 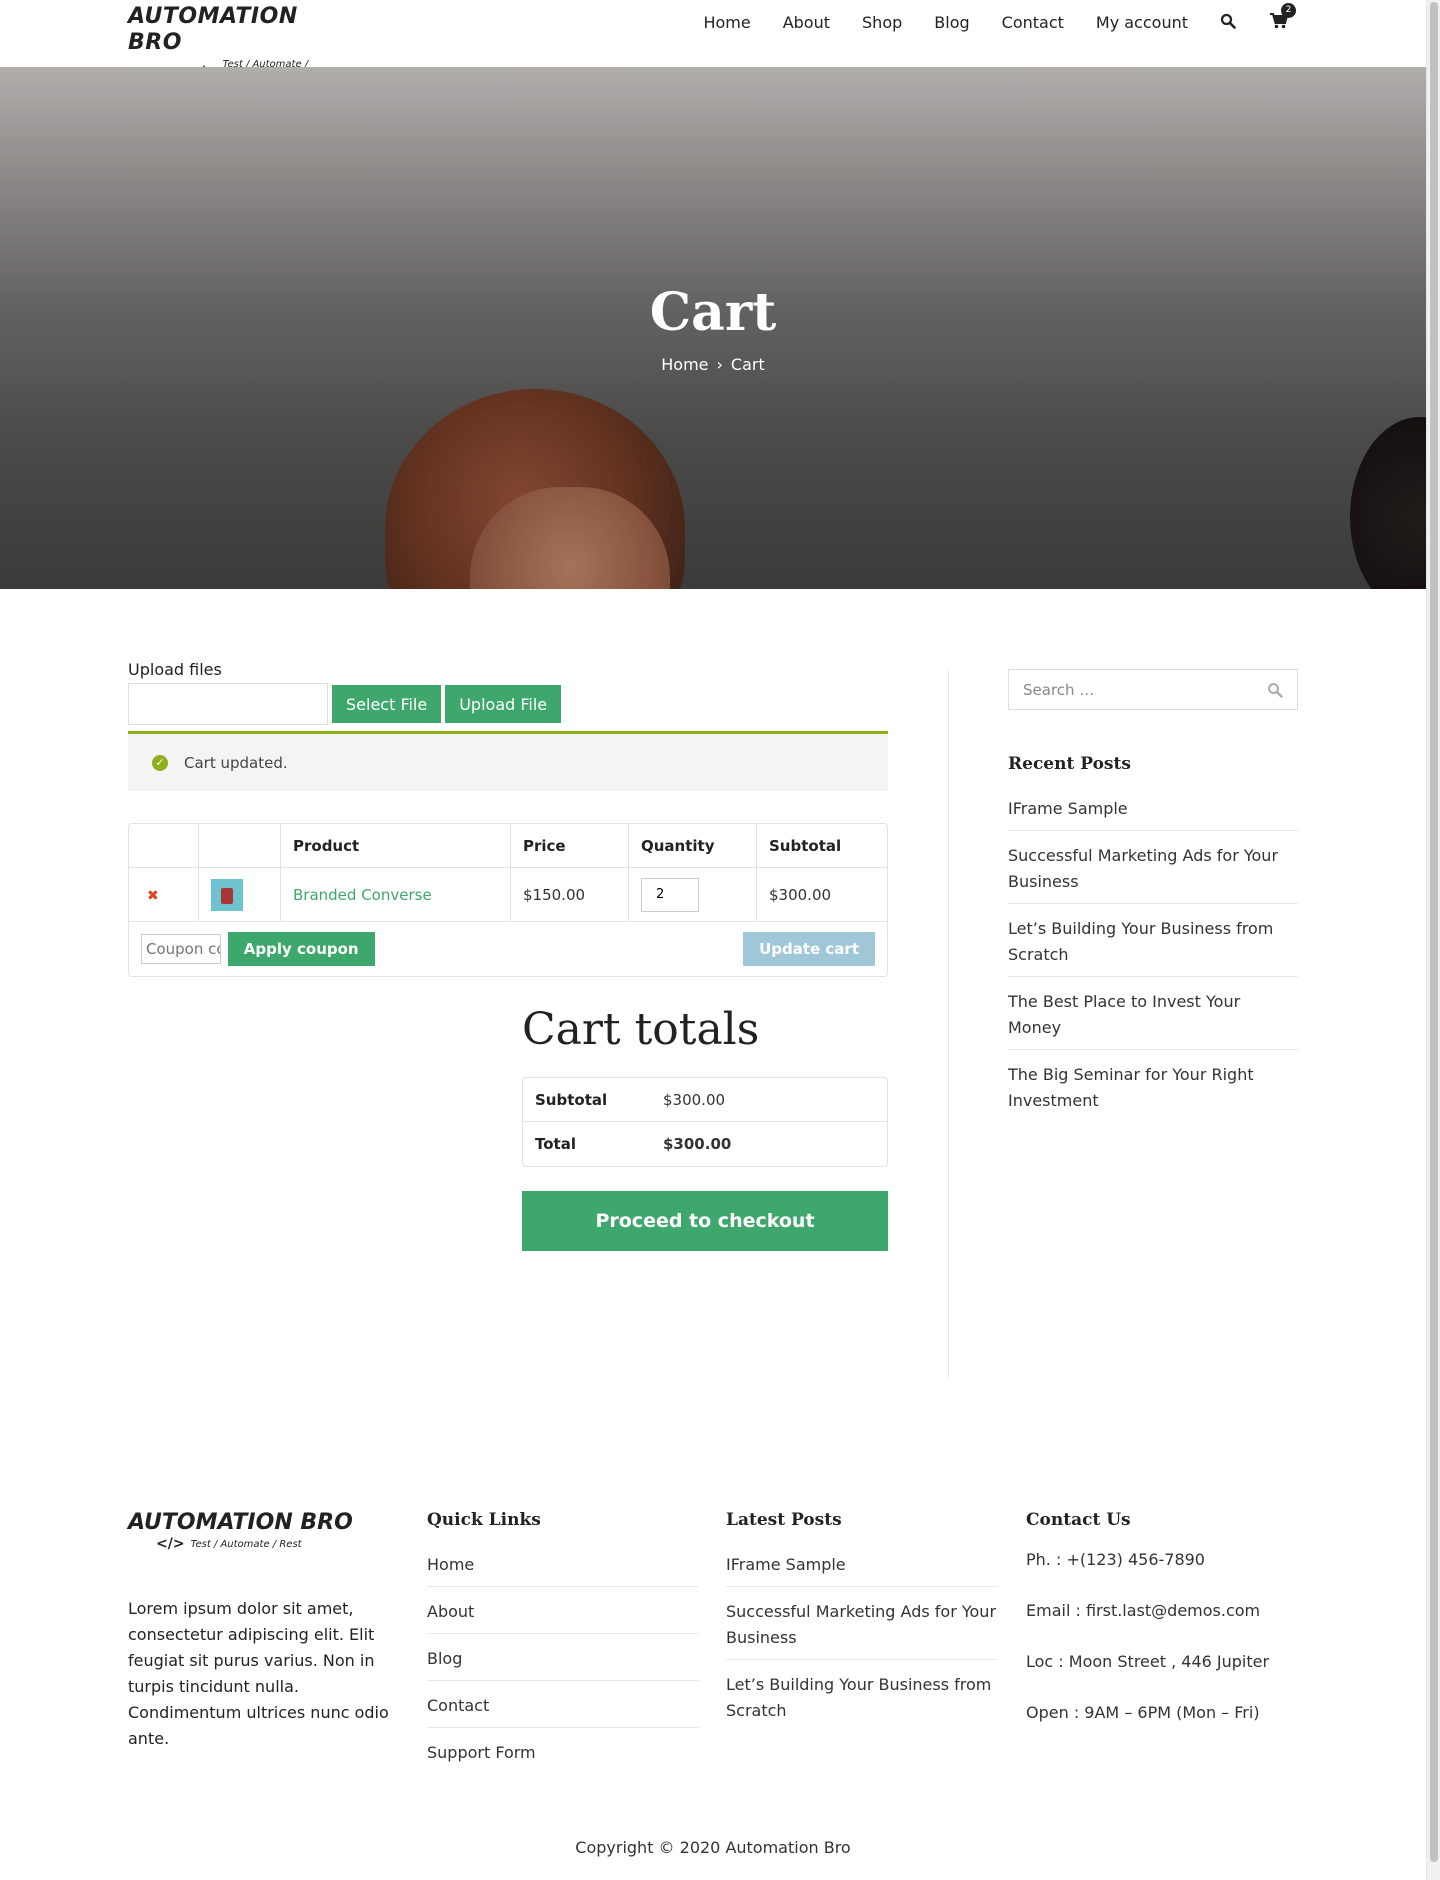 I want to click on nav-blog: Blog, so click(x=951, y=22).